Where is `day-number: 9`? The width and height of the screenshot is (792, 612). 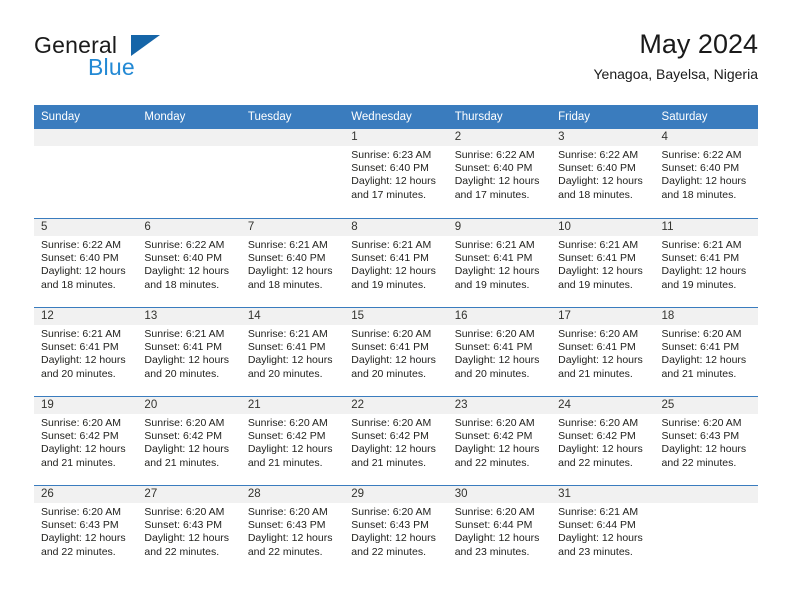
day-number: 9 is located at coordinates (499, 227).